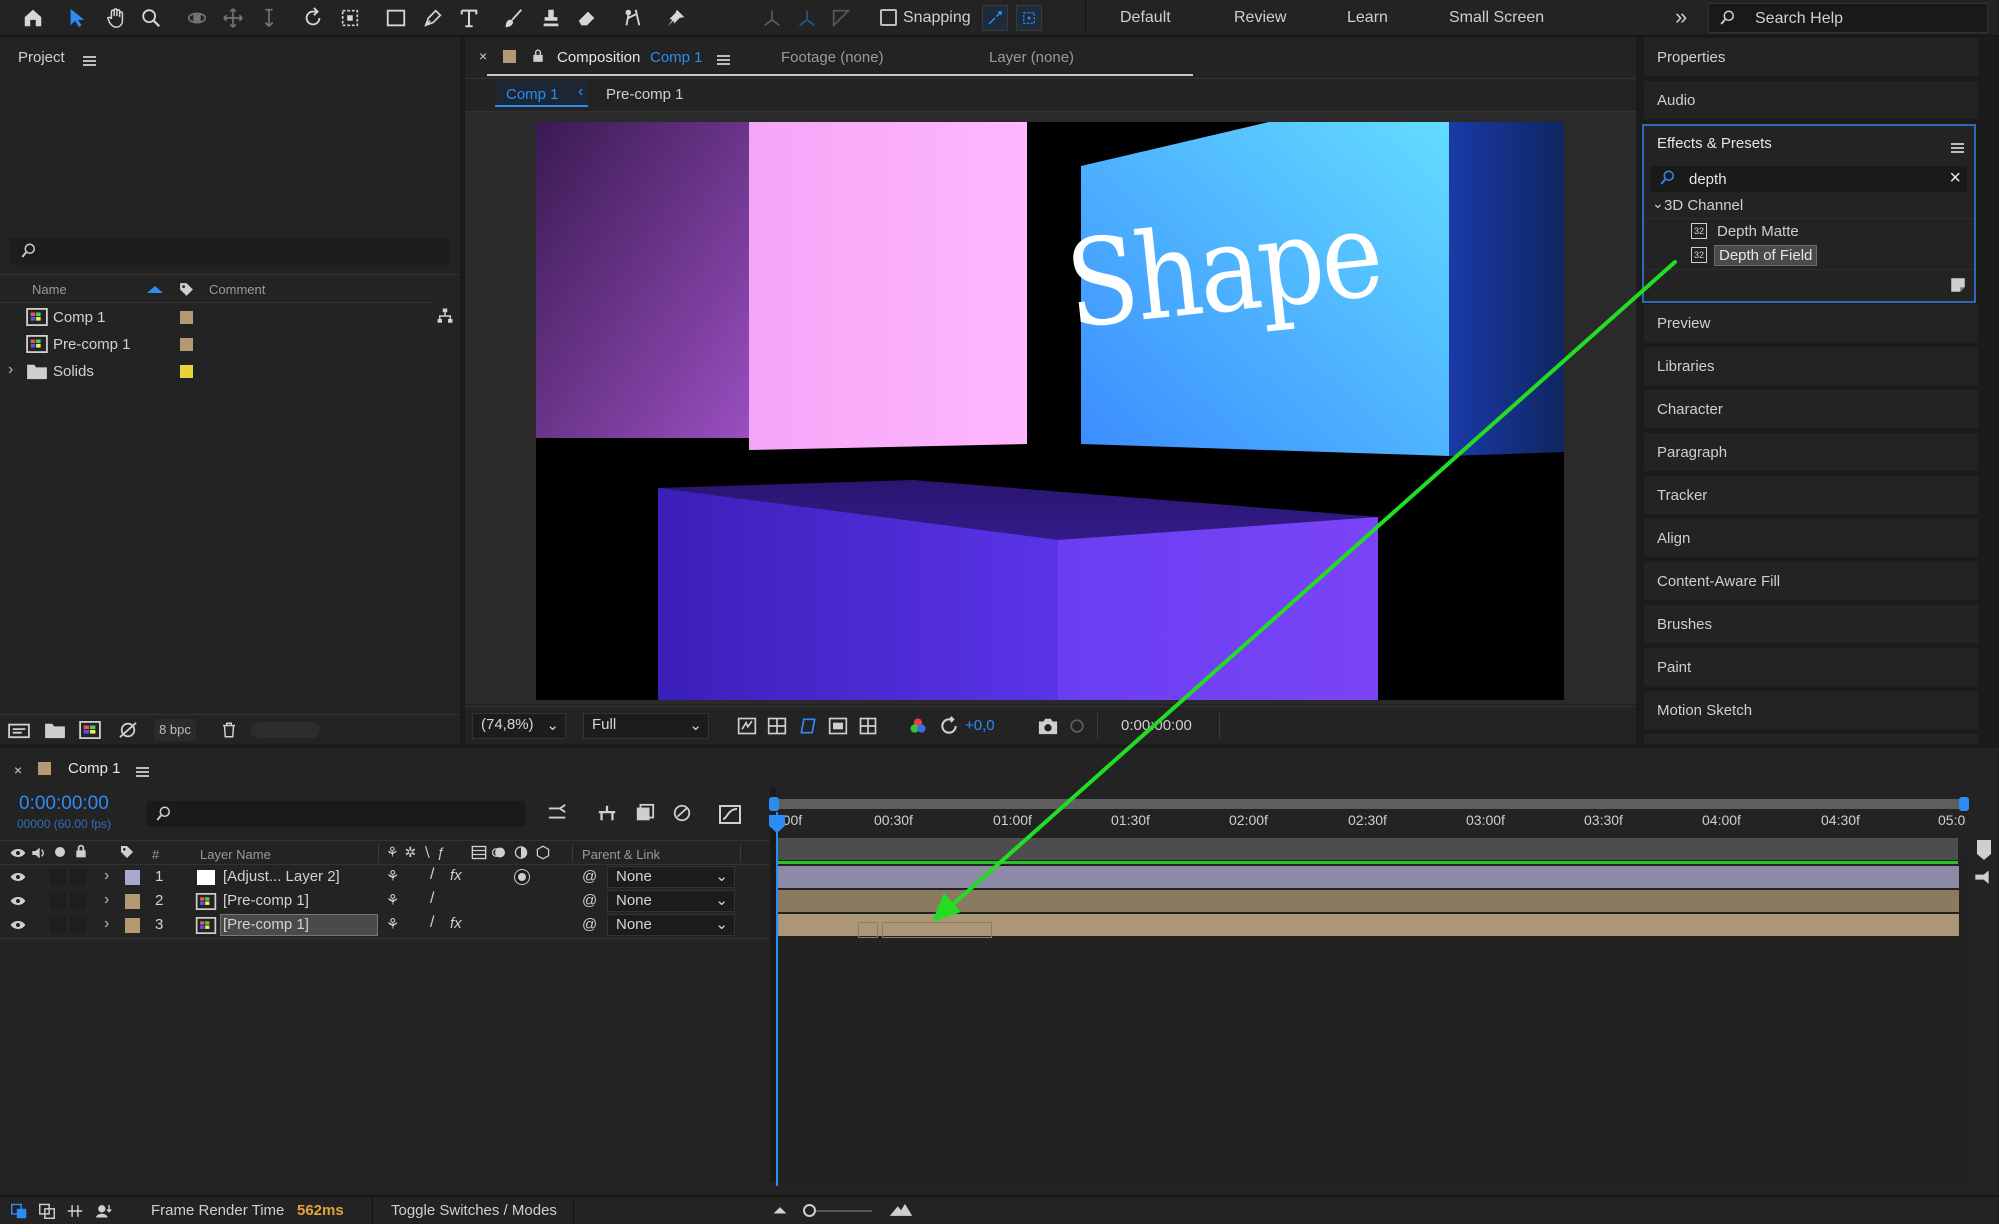 This screenshot has height=1224, width=1999. I want to click on composition-menu-icon, so click(723, 60).